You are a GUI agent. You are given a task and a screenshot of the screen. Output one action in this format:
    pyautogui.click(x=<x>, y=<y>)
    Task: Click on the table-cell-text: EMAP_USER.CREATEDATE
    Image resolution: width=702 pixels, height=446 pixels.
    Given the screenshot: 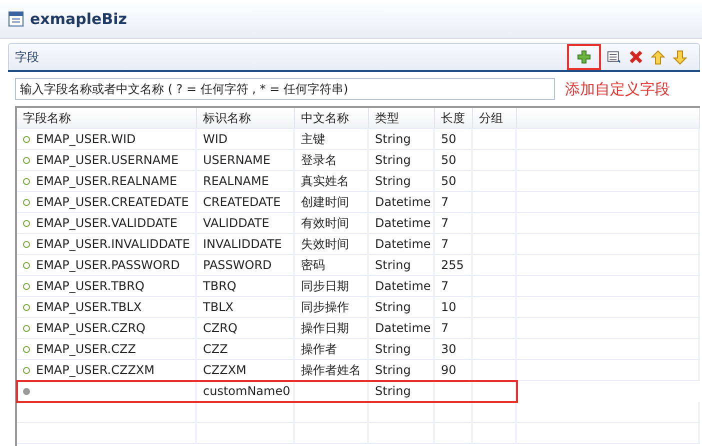 What is the action you would take?
    pyautogui.click(x=112, y=202)
    